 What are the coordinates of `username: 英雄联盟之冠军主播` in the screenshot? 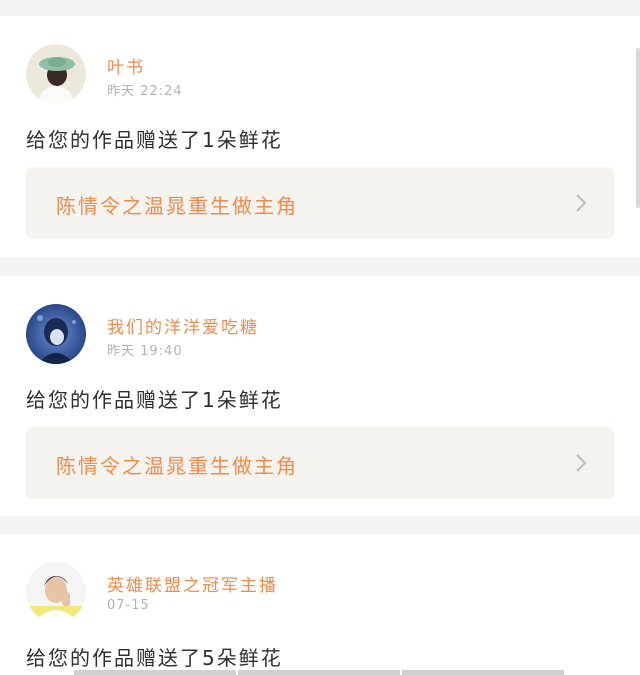 It's located at (192, 583).